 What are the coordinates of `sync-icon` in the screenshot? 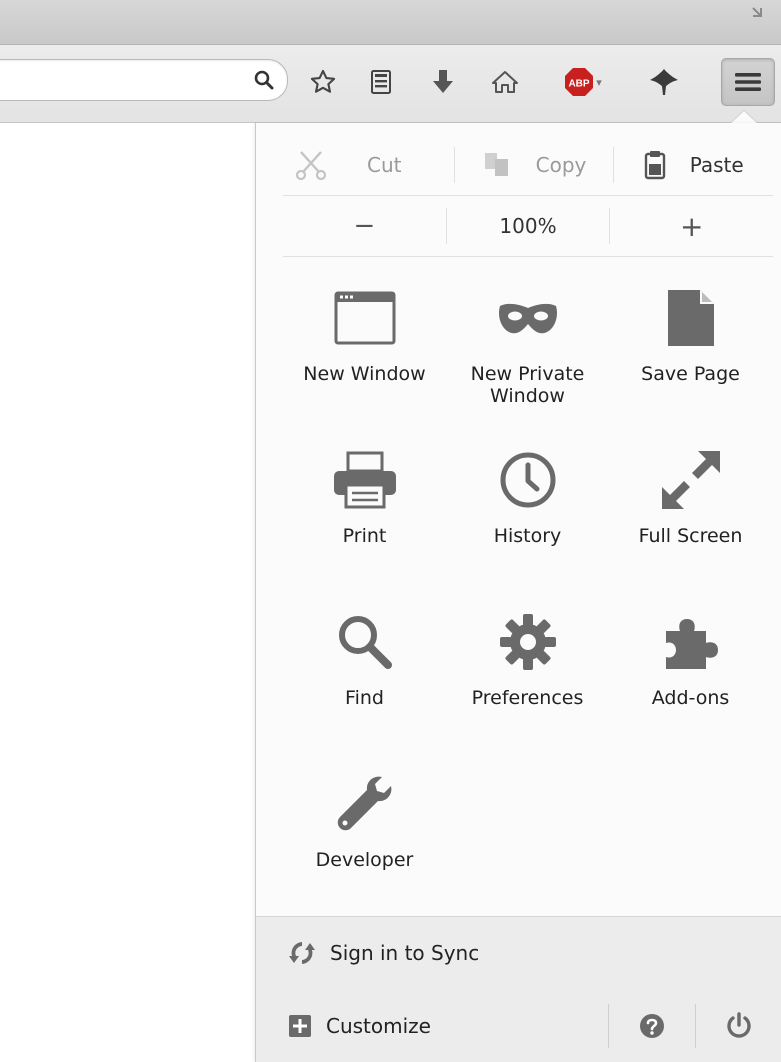 It's located at (302, 953).